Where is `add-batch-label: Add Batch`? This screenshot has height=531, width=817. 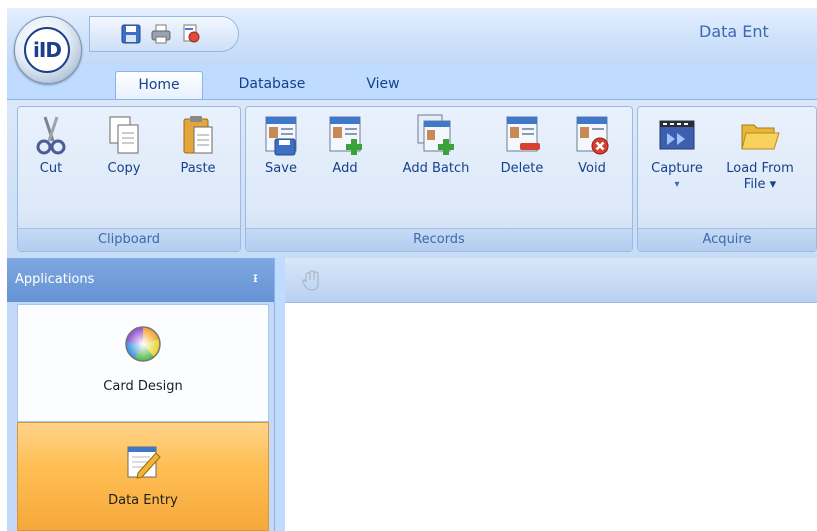
add-batch-label: Add Batch is located at coordinates (436, 168).